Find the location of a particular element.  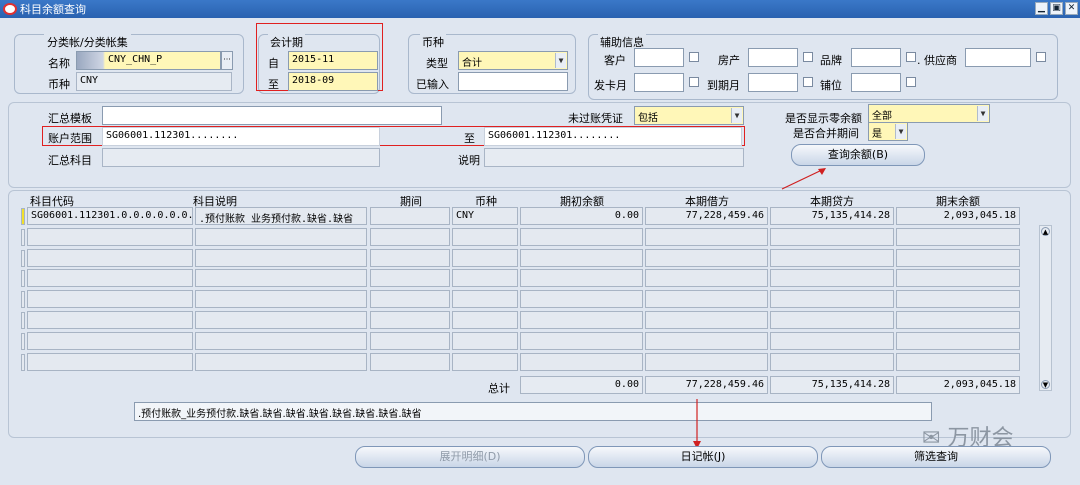

merge-period-select: 是 ▼ is located at coordinates (888, 131).